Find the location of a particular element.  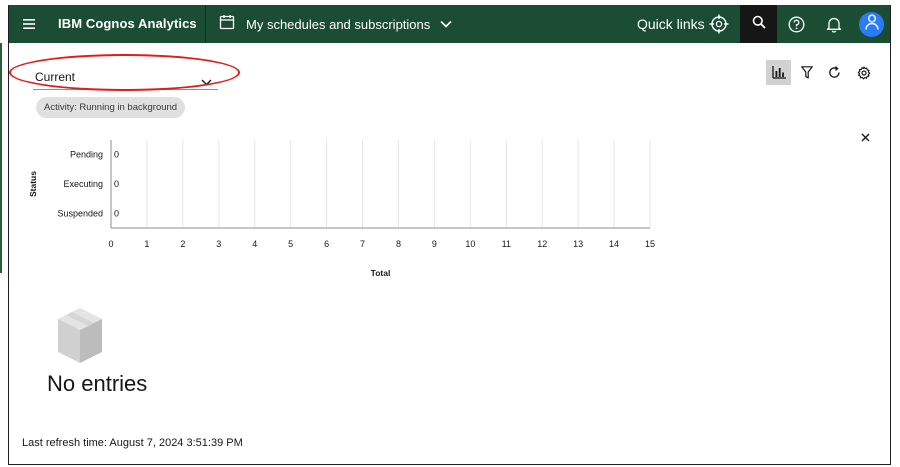

activity-filter-tag: Activity: Running in background is located at coordinates (111, 107).